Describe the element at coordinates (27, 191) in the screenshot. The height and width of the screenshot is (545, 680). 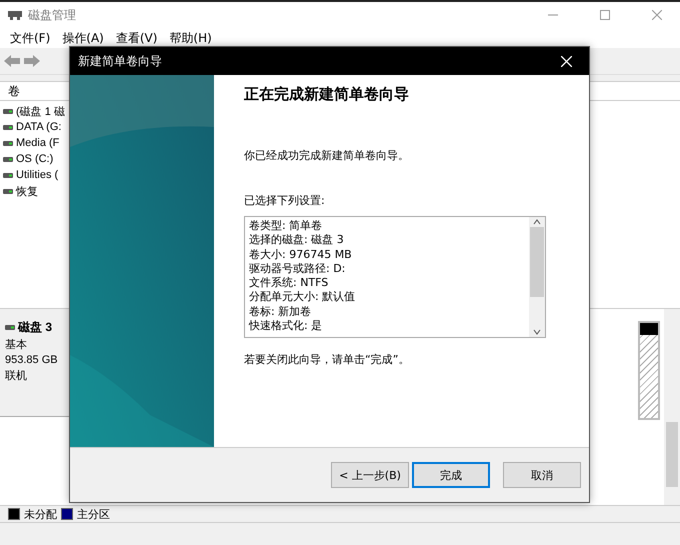
I see `volume-name: 恢复` at that location.